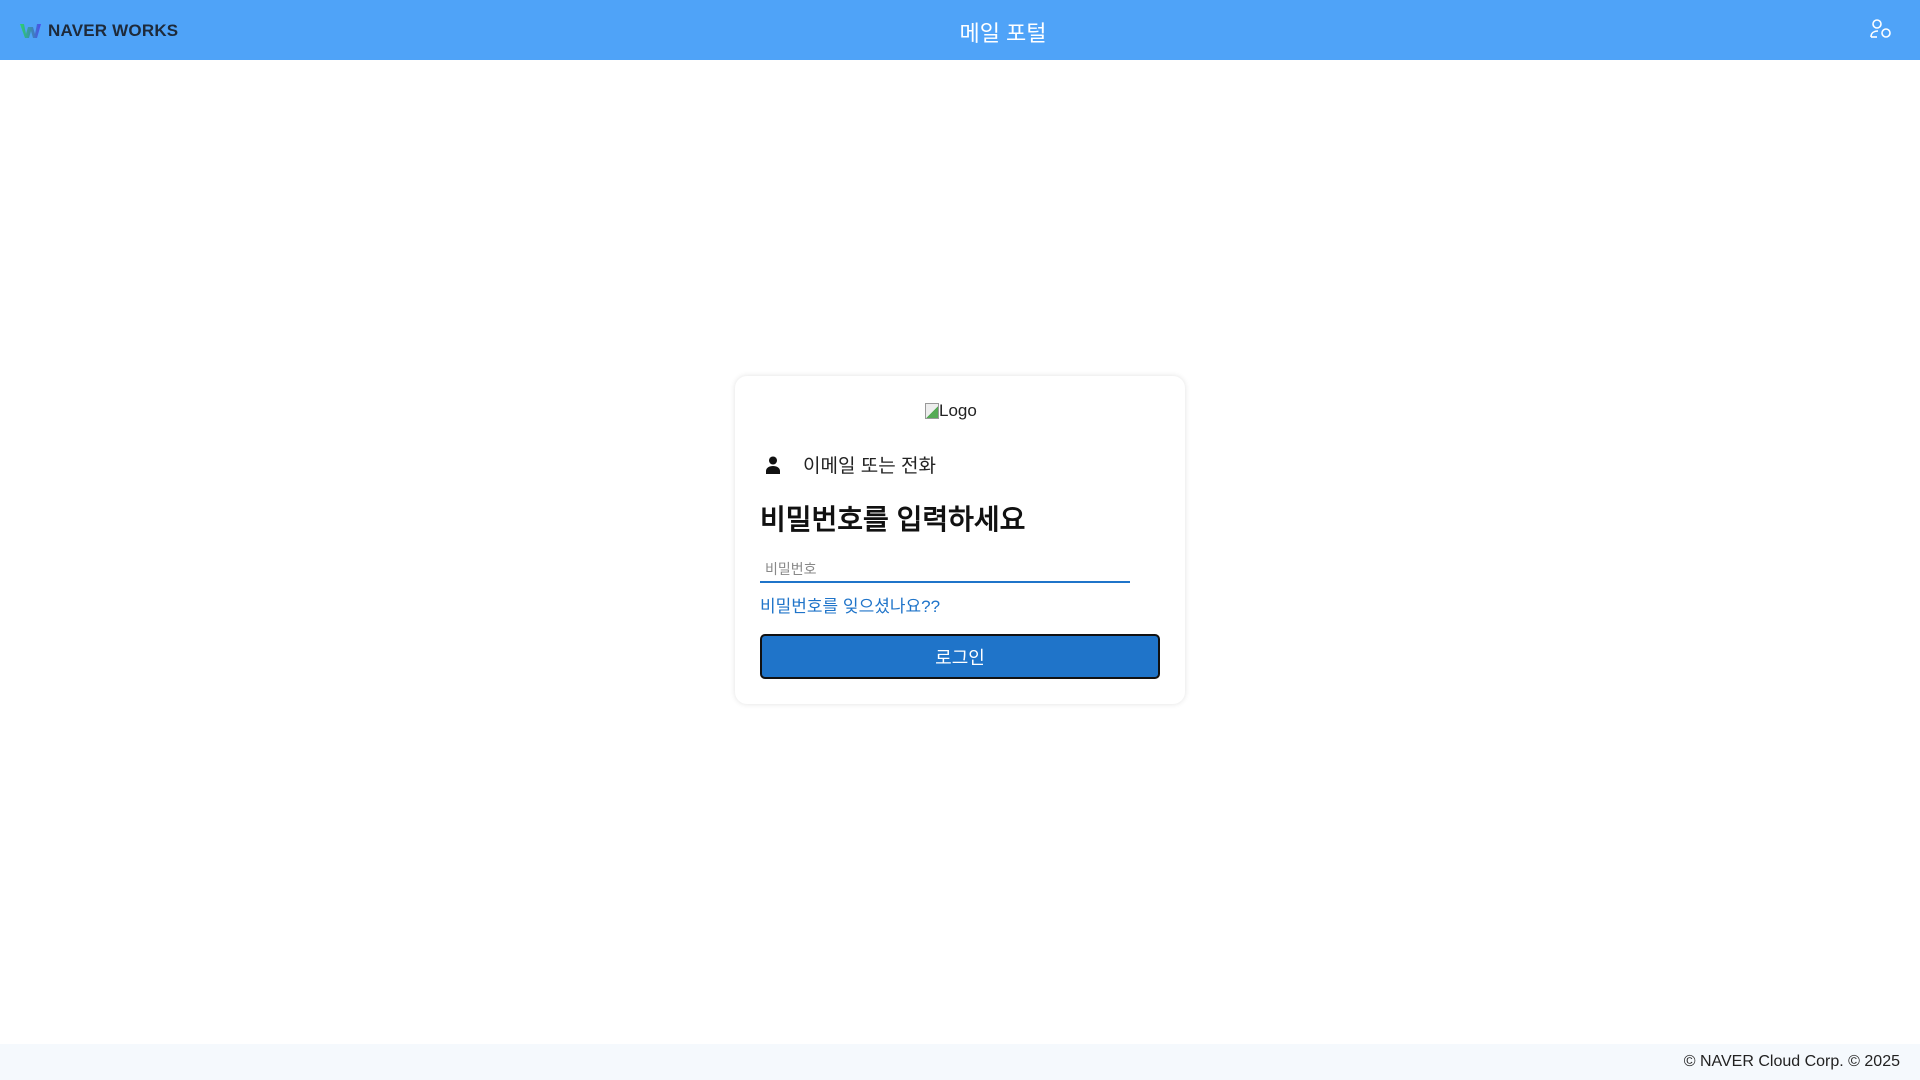  I want to click on forgot-password-link: 비밀번호를 잊으셨나요??, so click(850, 604).